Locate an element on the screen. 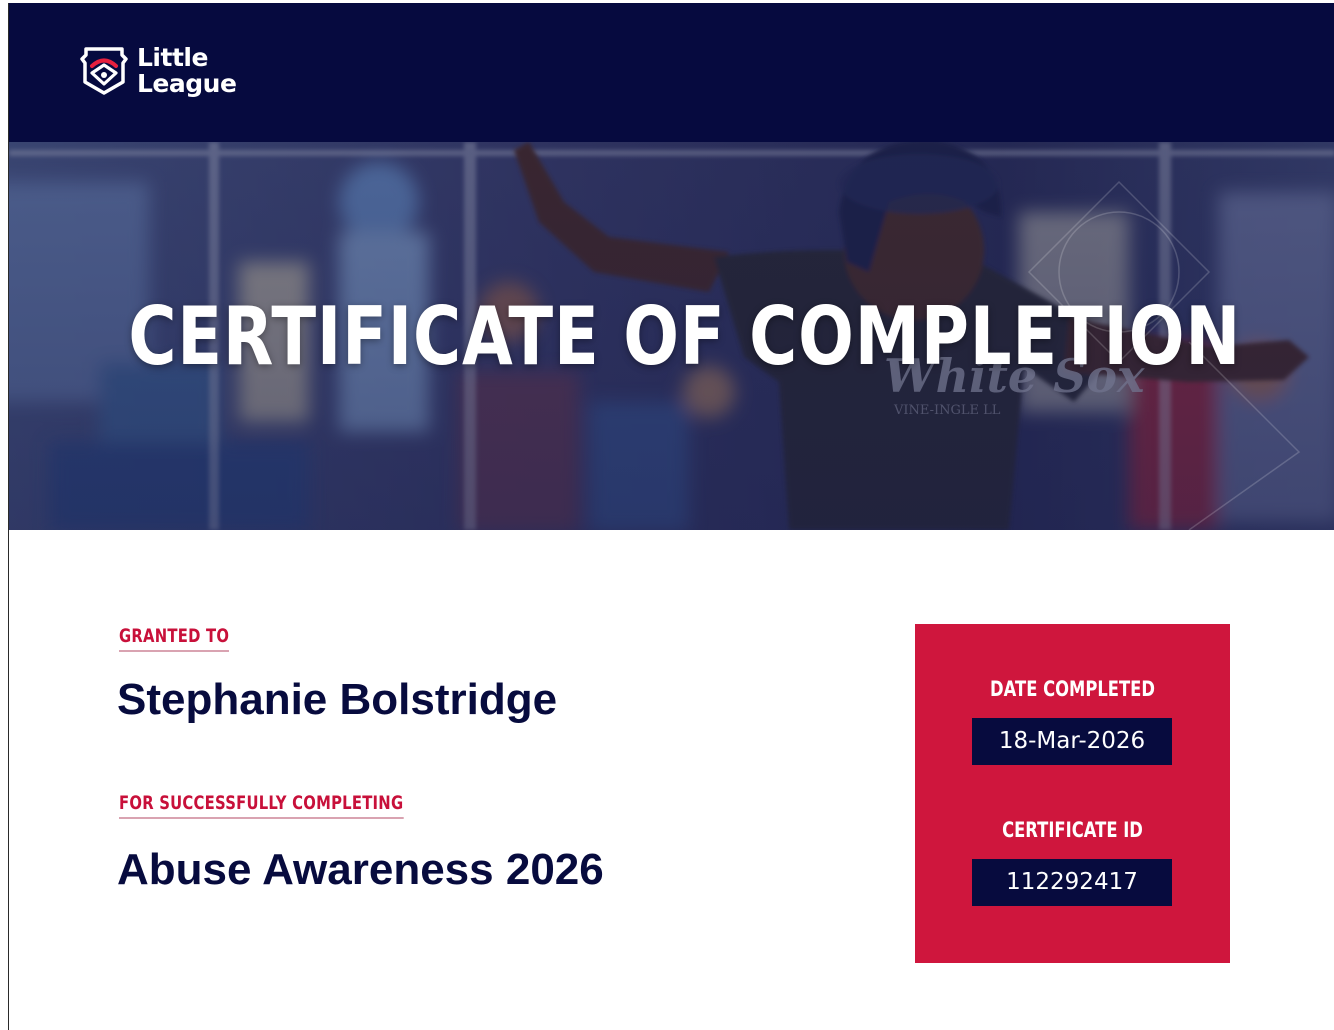 This screenshot has height=1030, width=1334. certificate-title: CERTIFICATE OF COMPLETION is located at coordinates (685, 336).